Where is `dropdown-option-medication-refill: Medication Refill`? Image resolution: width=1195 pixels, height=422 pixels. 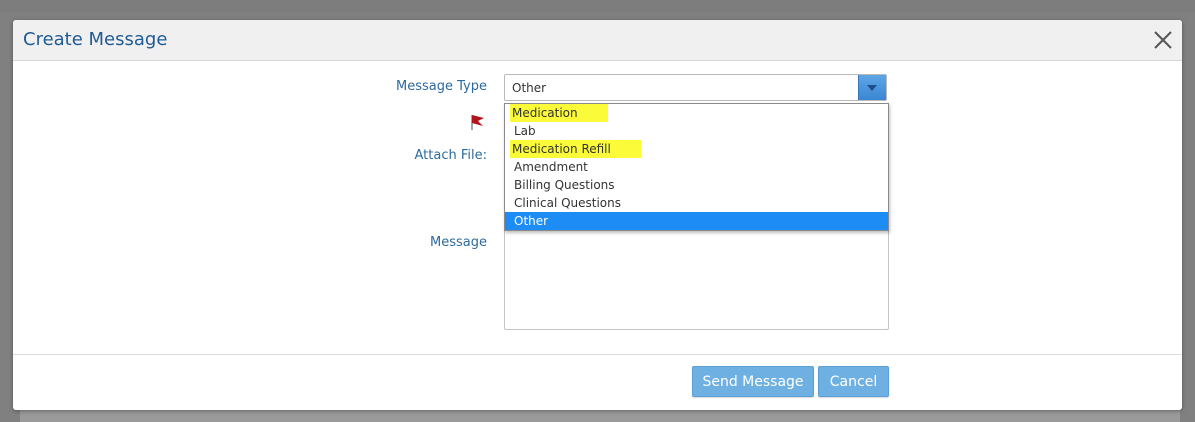
dropdown-option-medication-refill: Medication Refill is located at coordinates (696, 149).